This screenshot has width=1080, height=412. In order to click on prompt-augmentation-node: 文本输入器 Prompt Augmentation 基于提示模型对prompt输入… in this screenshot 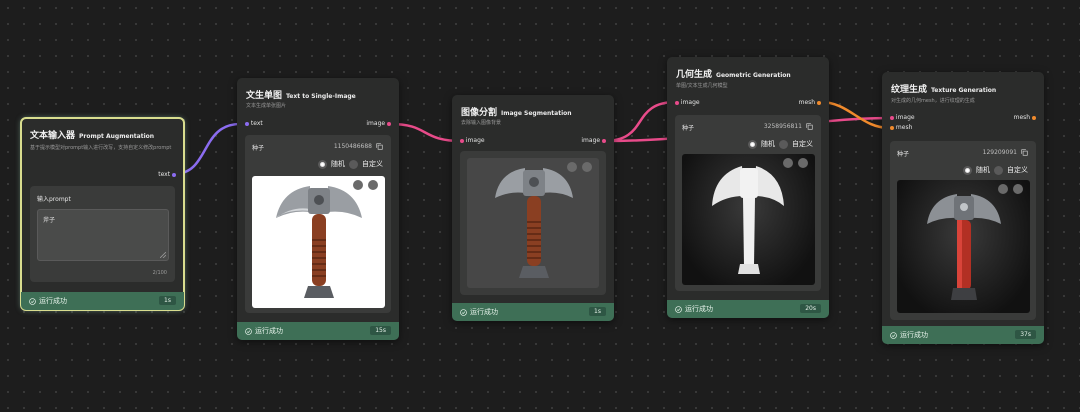, I will do `click(102, 214)`.